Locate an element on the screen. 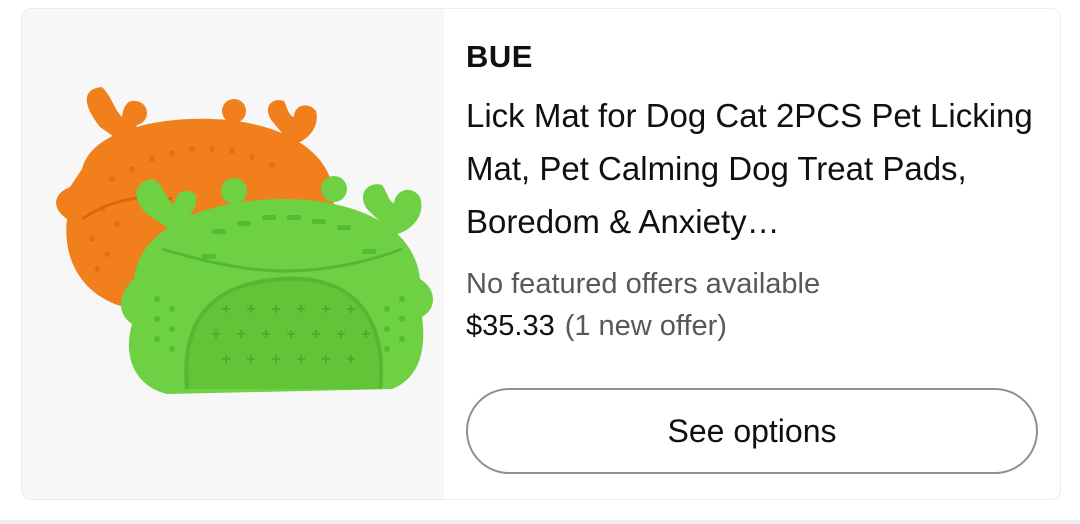  offers-status: No featured offers available is located at coordinates (643, 284).